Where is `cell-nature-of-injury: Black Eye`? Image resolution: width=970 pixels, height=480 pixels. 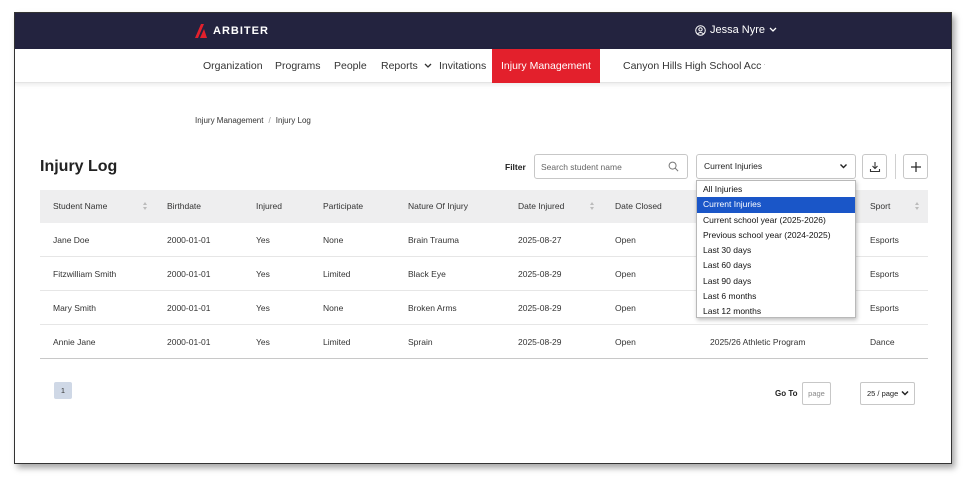 cell-nature-of-injury: Black Eye is located at coordinates (427, 274).